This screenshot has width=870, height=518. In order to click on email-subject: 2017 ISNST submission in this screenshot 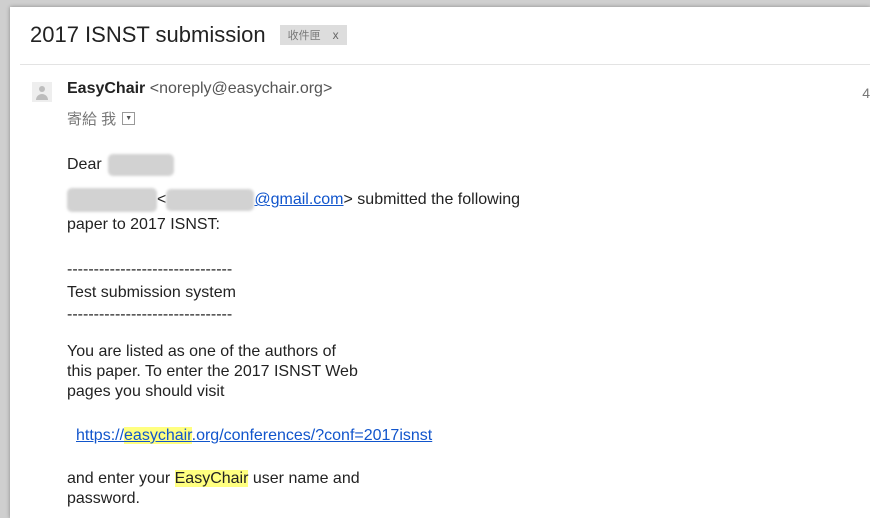, I will do `click(148, 34)`.